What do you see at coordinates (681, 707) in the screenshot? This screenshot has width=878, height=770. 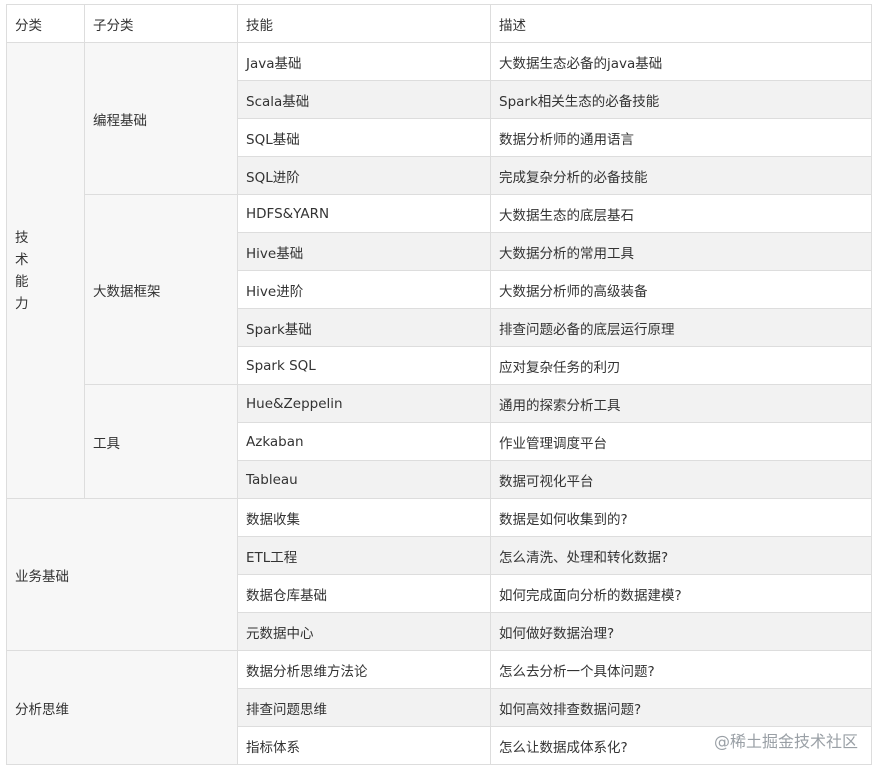 I see `description-cell: 如何高效排查数据问题?` at bounding box center [681, 707].